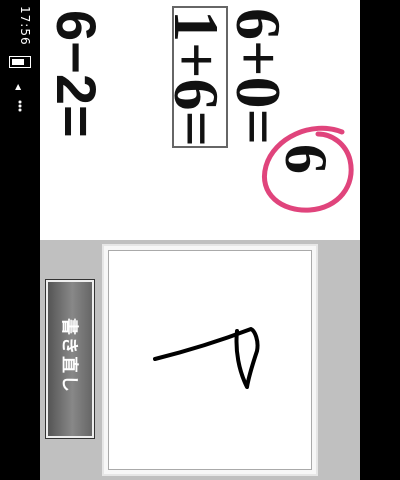 This screenshot has height=480, width=400. What do you see at coordinates (380, 240) in the screenshot?
I see `right-bar` at bounding box center [380, 240].